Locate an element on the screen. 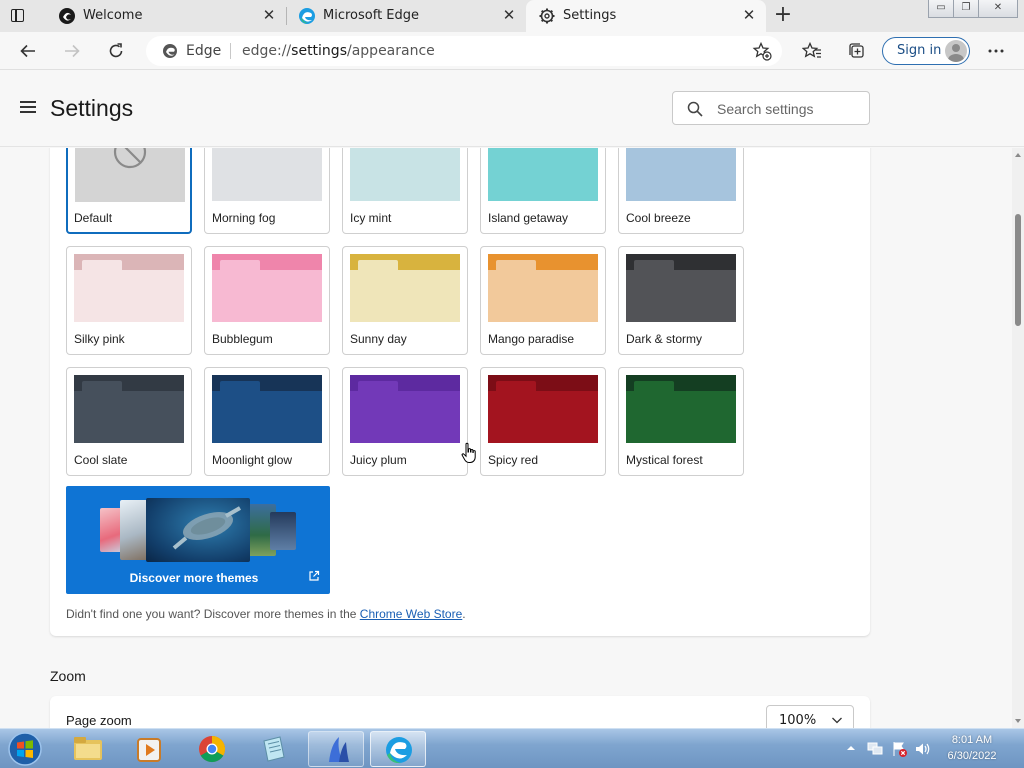 The height and width of the screenshot is (768, 1024). back-button is located at coordinates (28, 51).